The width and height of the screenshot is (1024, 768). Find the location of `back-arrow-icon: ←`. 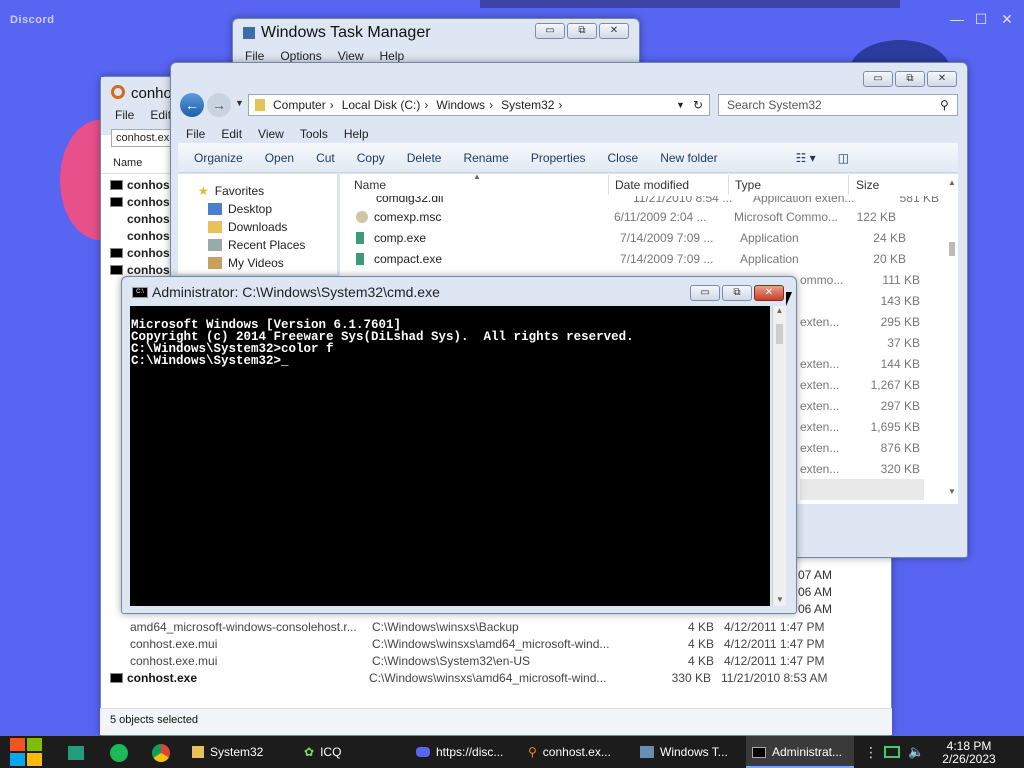

back-arrow-icon: ← is located at coordinates (192, 105).